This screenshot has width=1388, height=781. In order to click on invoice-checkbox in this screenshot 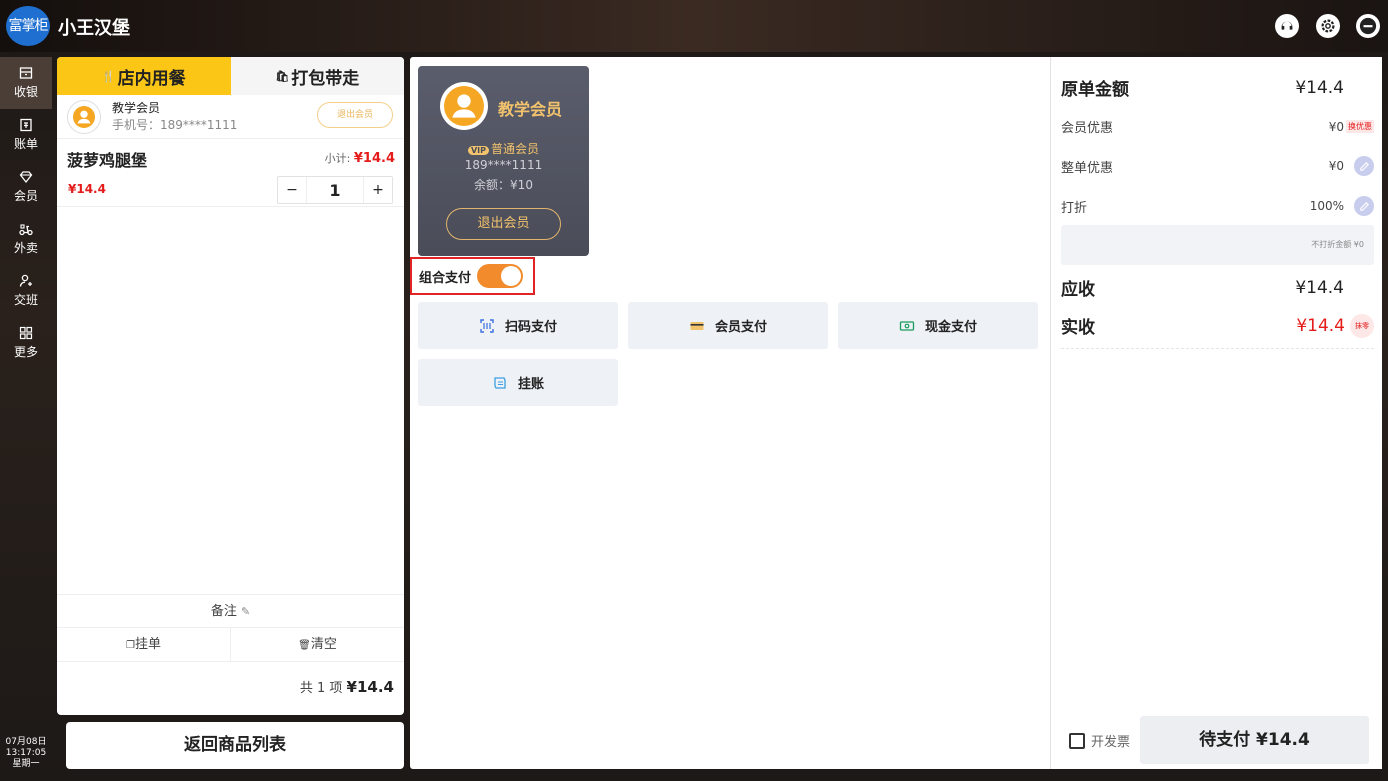, I will do `click(1077, 740)`.